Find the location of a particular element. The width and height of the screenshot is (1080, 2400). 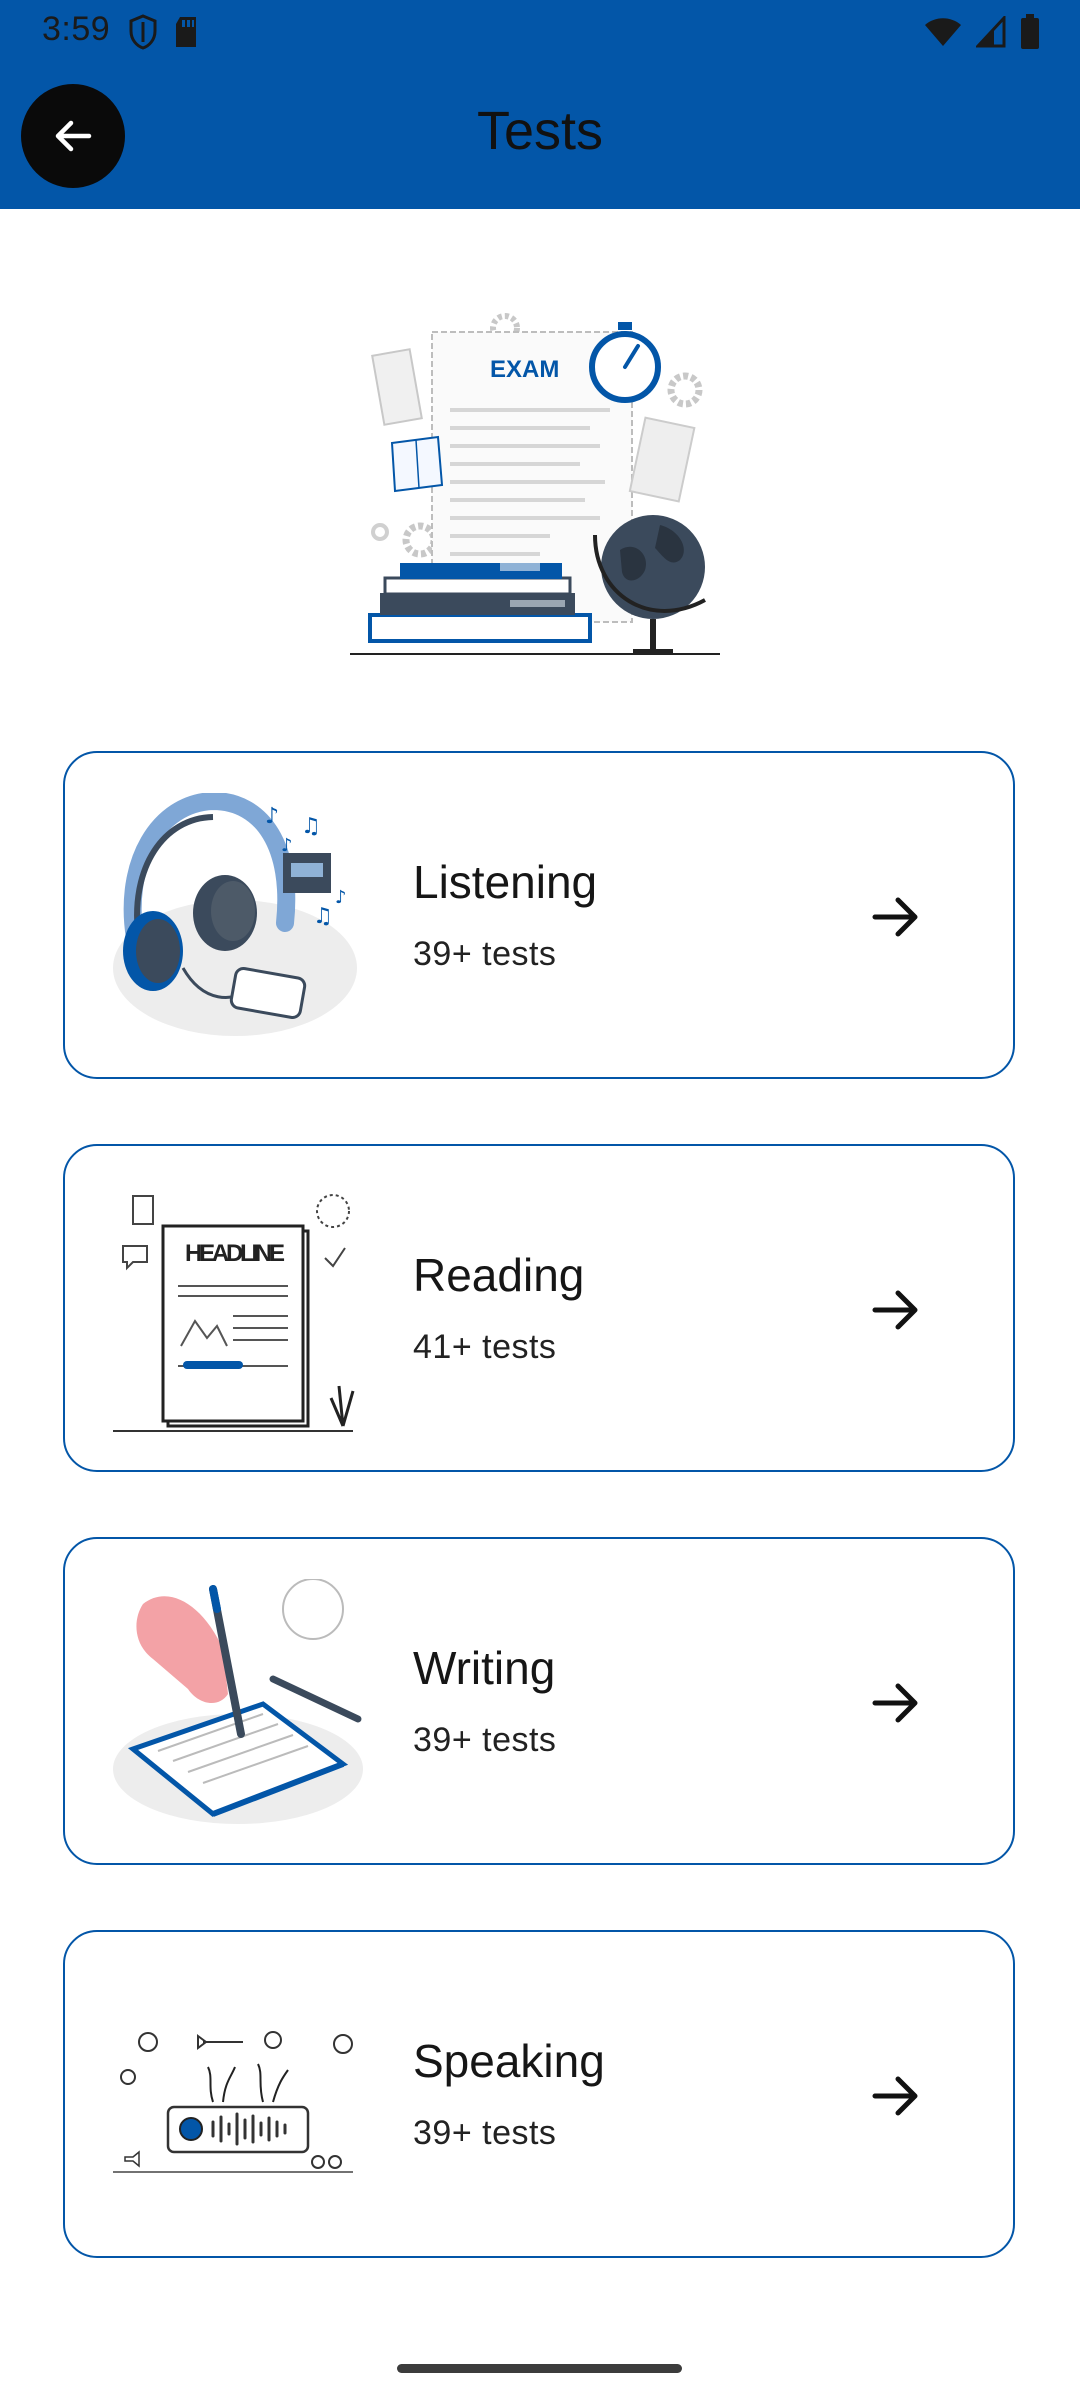

newspaper-illustration: HEADLINE is located at coordinates (234, 1313).